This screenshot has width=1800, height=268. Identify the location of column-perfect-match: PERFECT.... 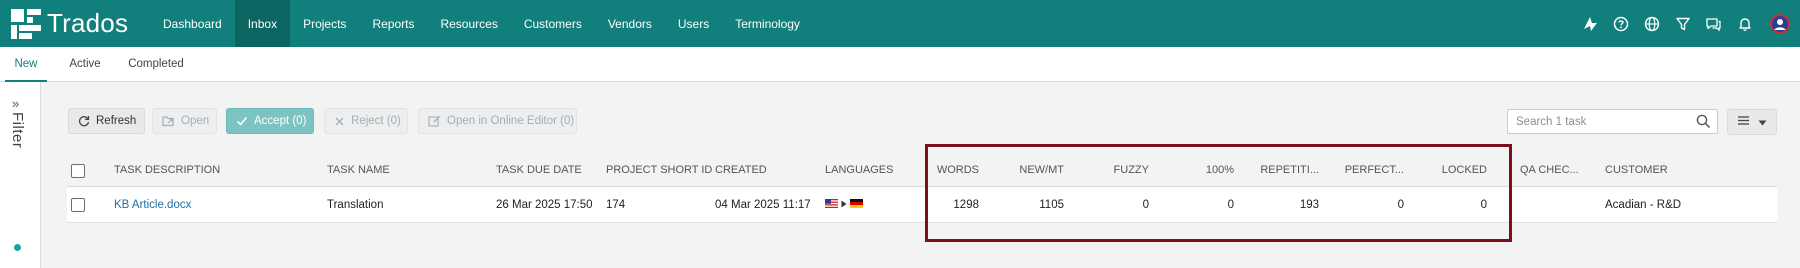
(1368, 170).